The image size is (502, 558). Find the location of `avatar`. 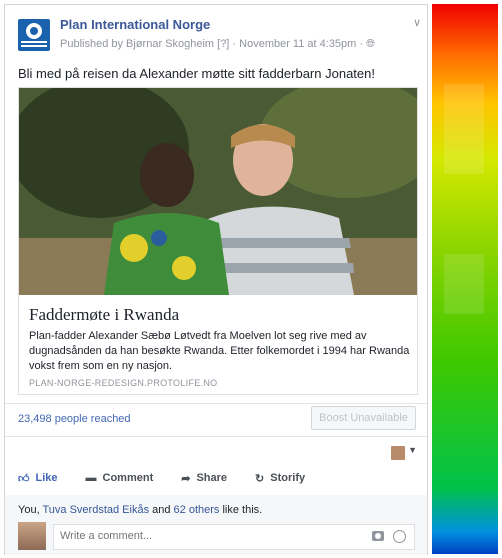

avatar is located at coordinates (32, 536).